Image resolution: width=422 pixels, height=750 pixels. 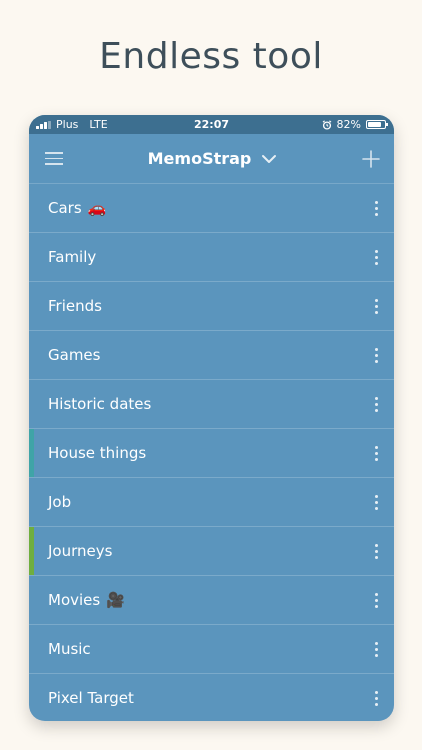 What do you see at coordinates (211, 551) in the screenshot?
I see `list-item: Journeys` at bounding box center [211, 551].